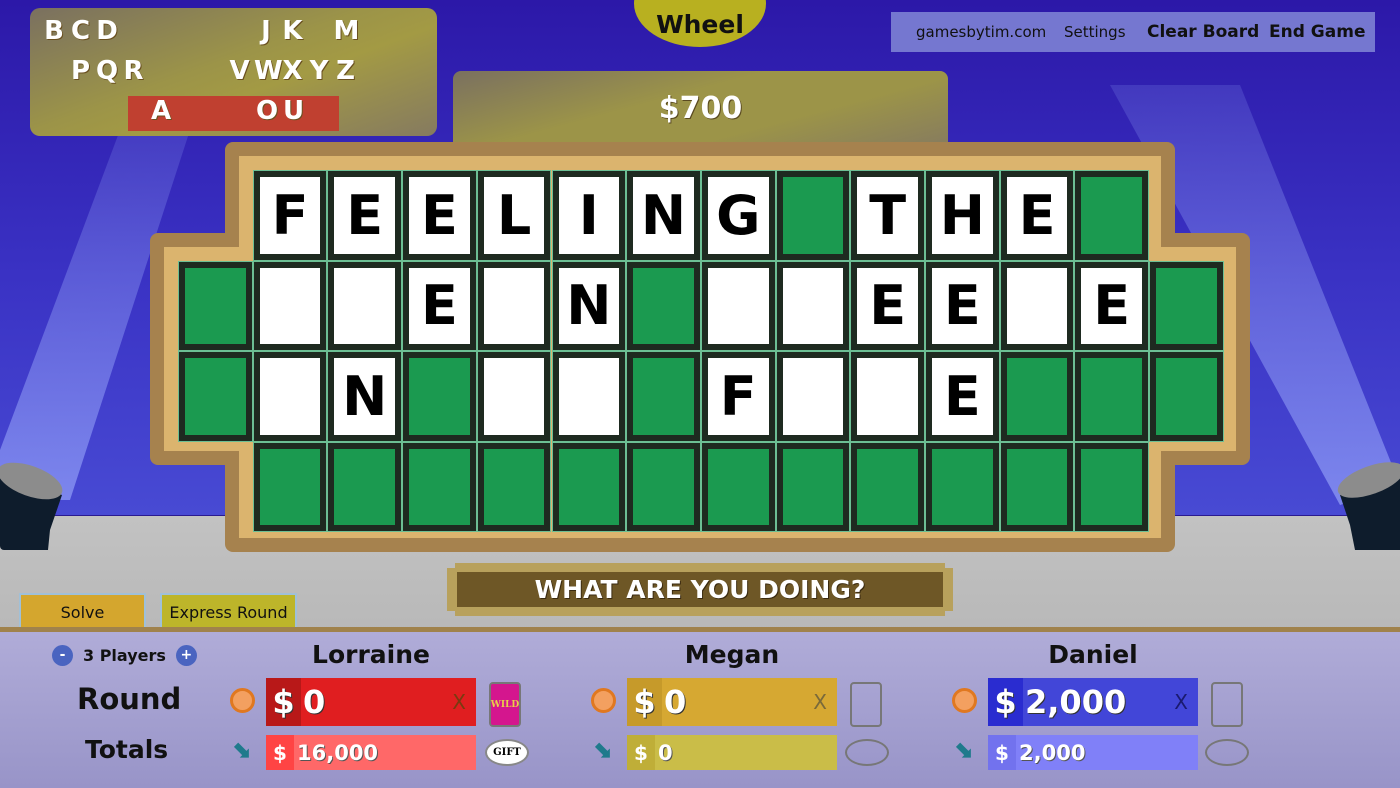 The height and width of the screenshot is (788, 1400). I want to click on used-letter-w: W, so click(268, 71).